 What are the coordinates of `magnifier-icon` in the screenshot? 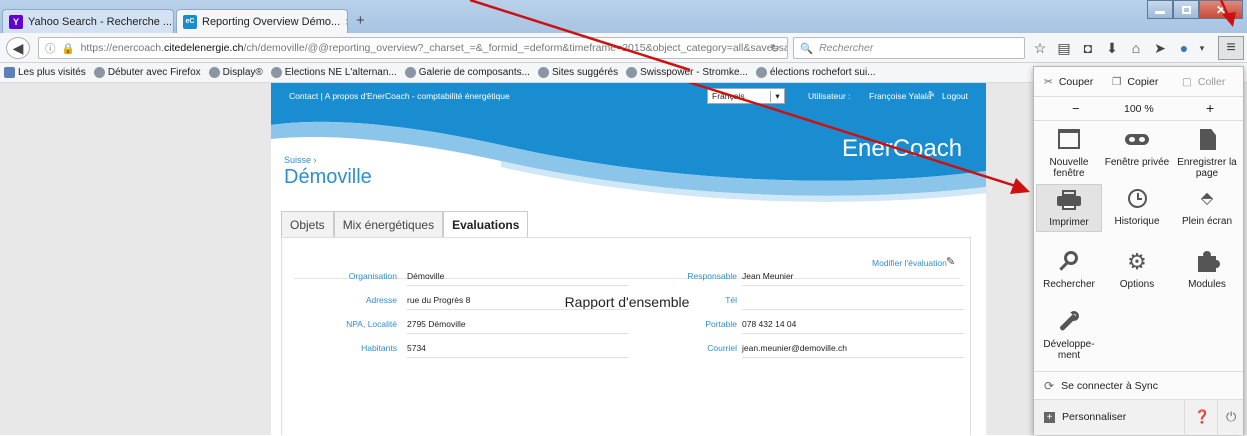 It's located at (1069, 262).